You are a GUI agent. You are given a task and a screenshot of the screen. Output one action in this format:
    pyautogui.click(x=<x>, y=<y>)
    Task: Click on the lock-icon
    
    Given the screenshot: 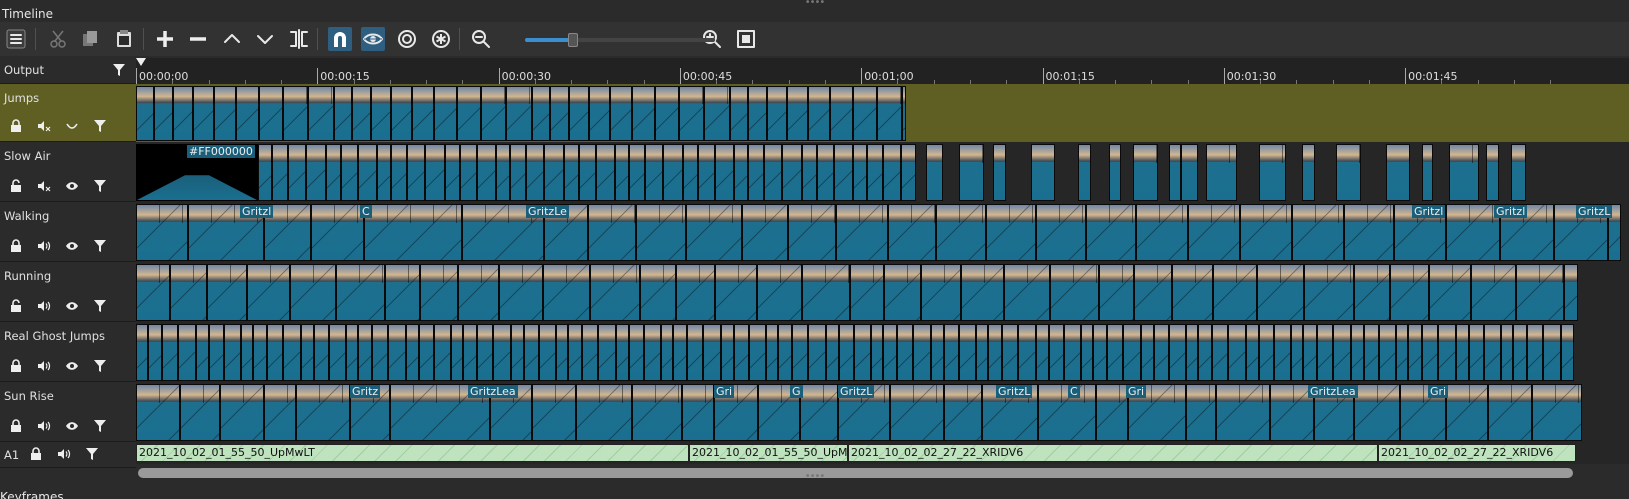 What is the action you would take?
    pyautogui.click(x=16, y=126)
    